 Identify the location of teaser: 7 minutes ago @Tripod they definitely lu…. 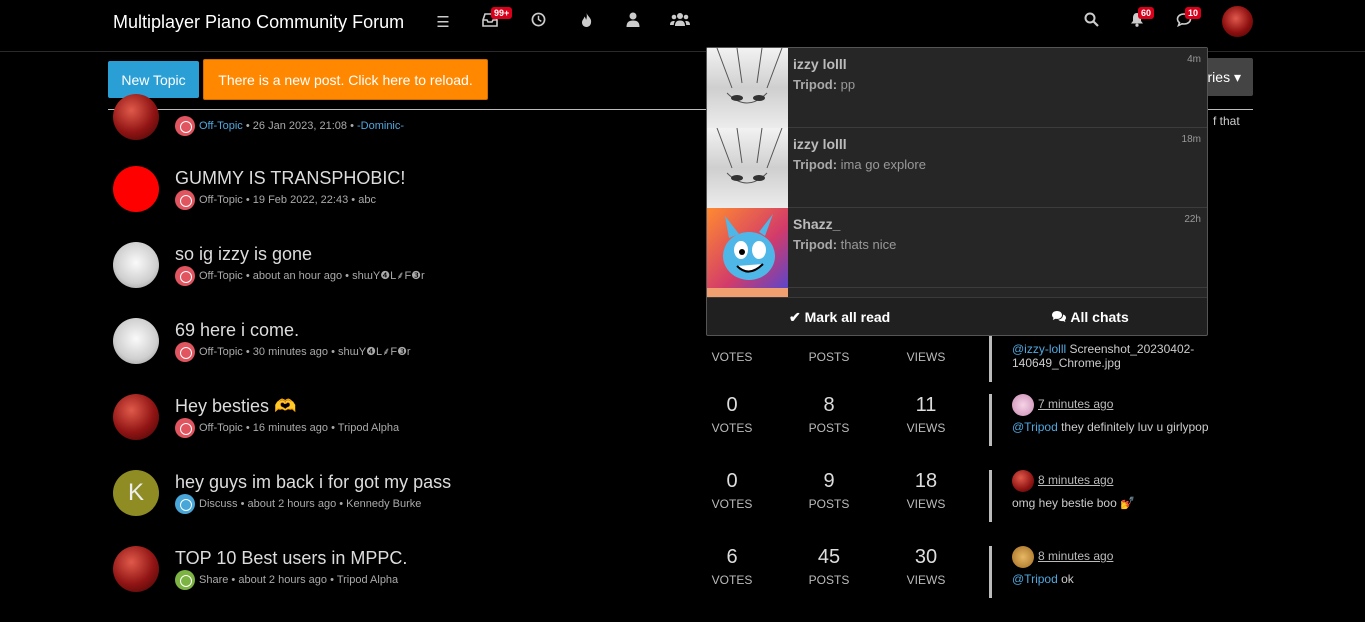
(1116, 420).